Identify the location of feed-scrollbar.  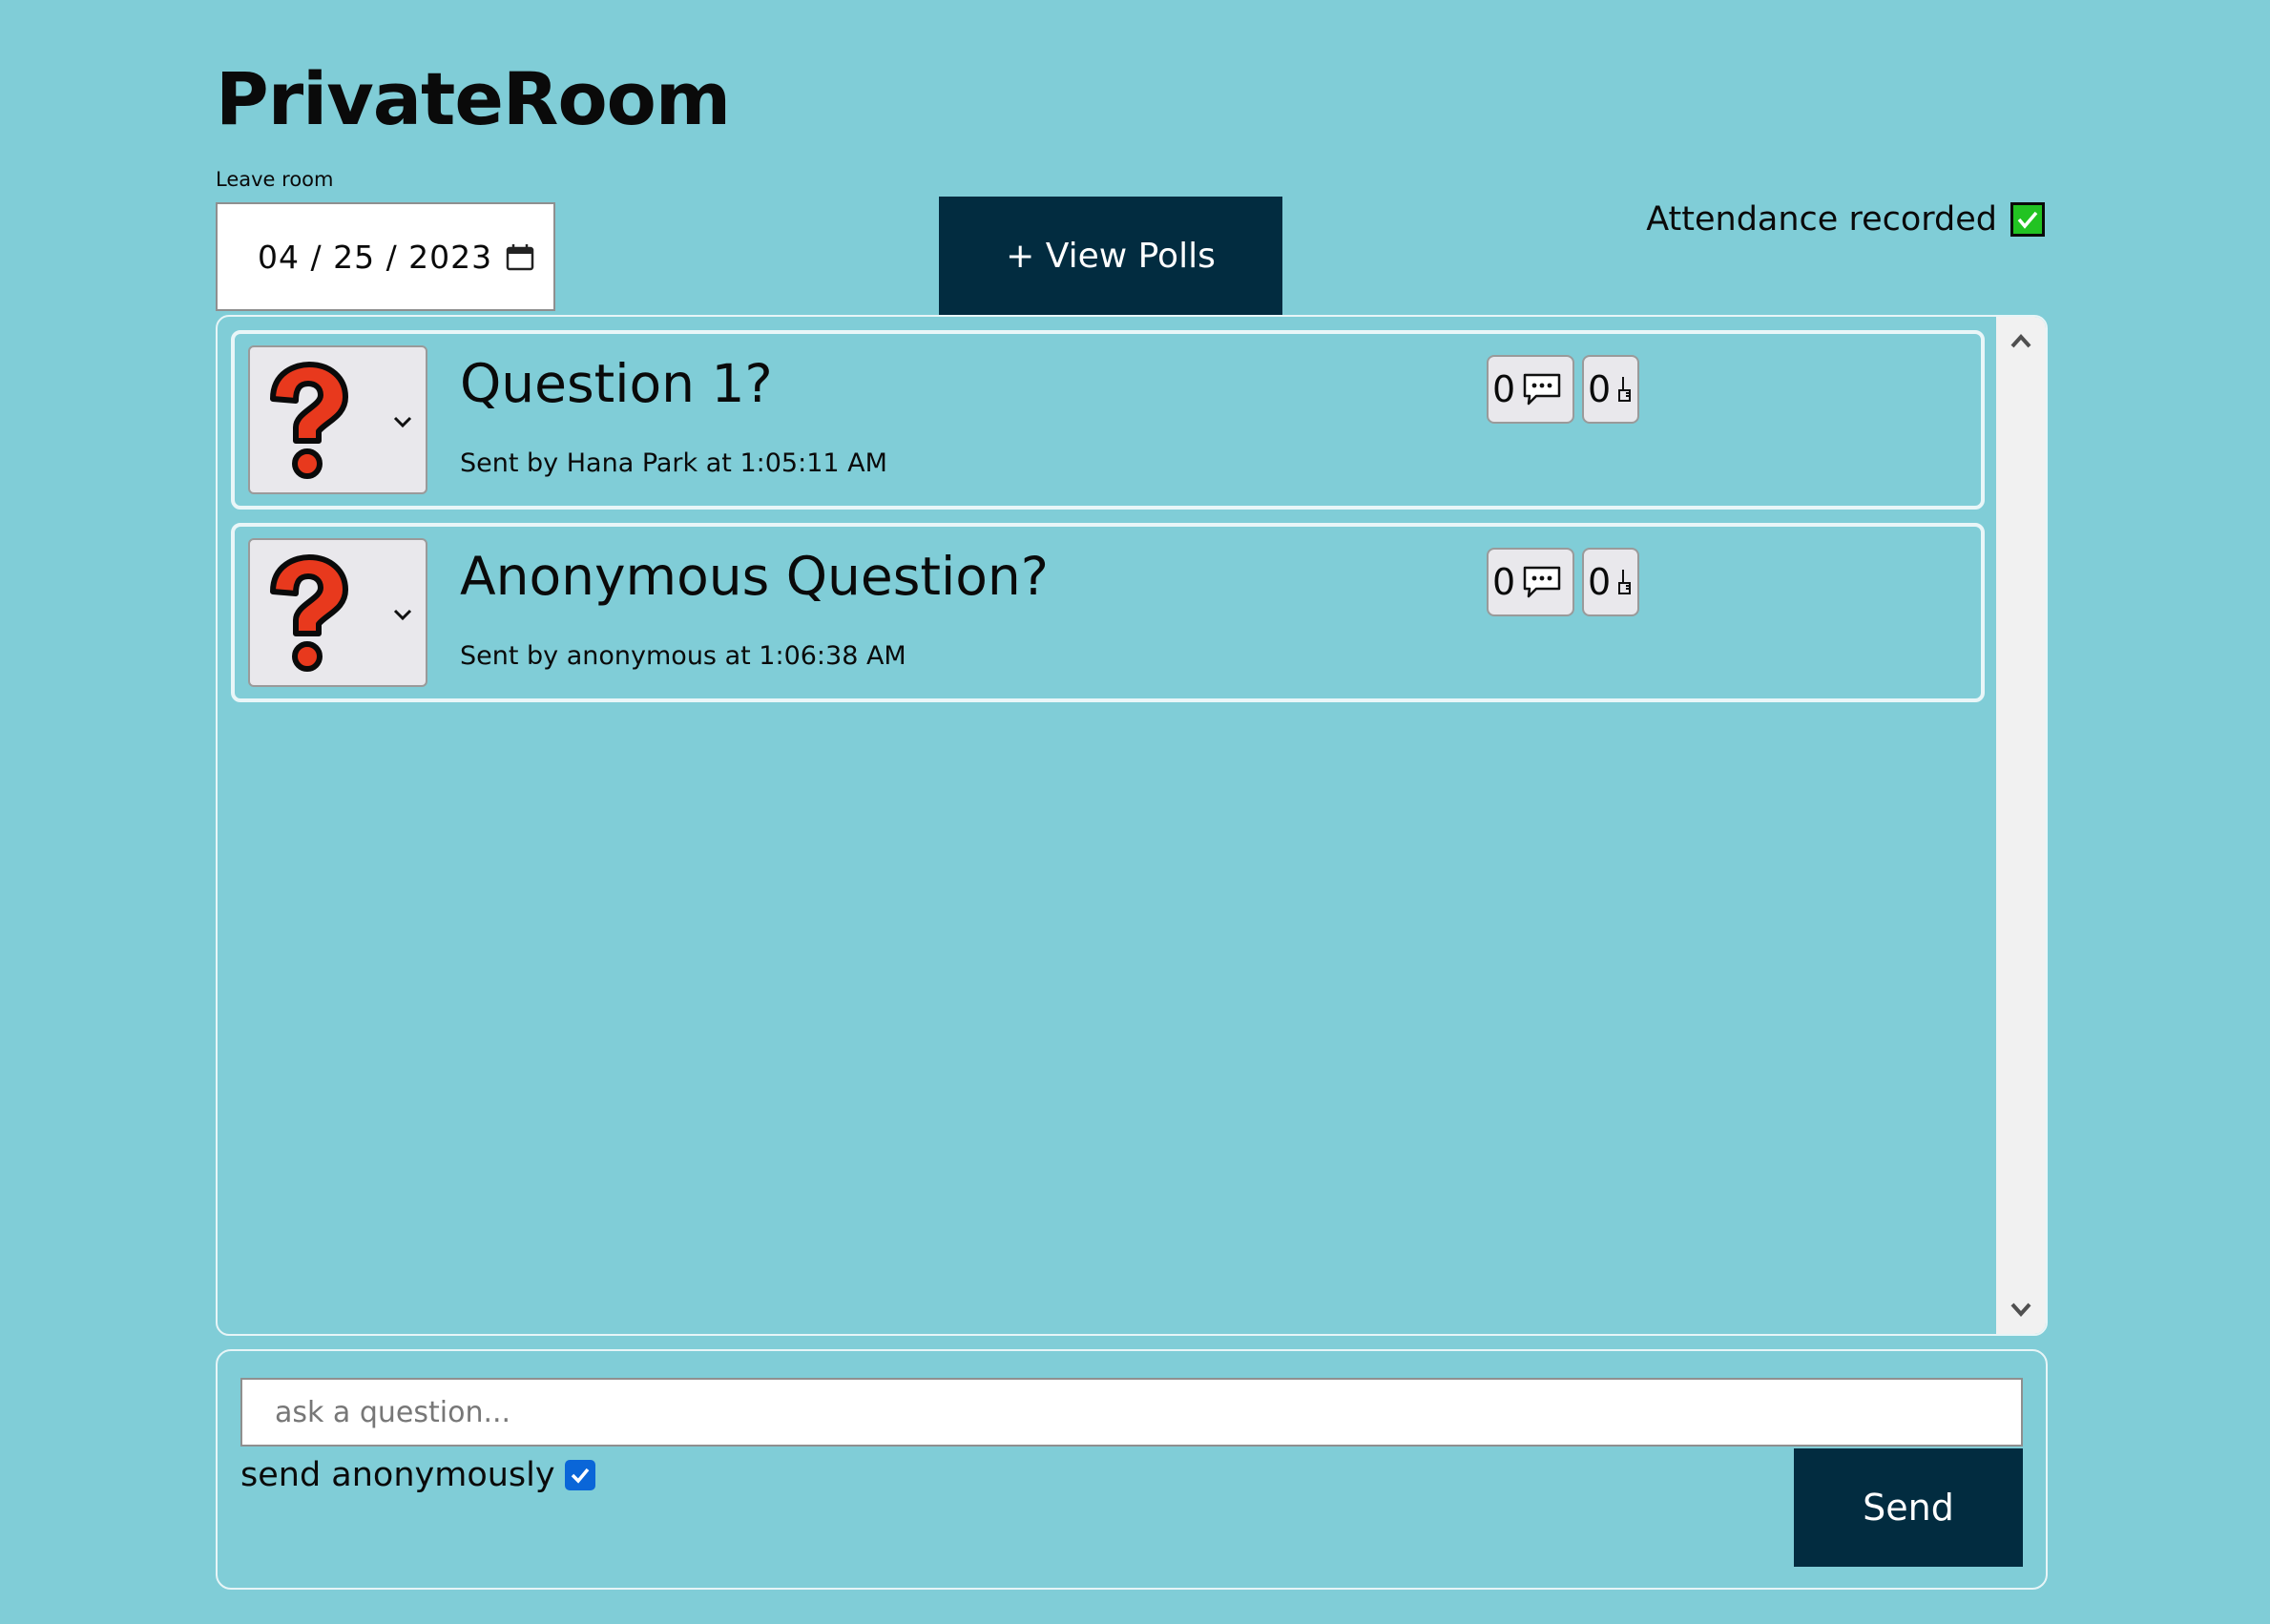
(2021, 825).